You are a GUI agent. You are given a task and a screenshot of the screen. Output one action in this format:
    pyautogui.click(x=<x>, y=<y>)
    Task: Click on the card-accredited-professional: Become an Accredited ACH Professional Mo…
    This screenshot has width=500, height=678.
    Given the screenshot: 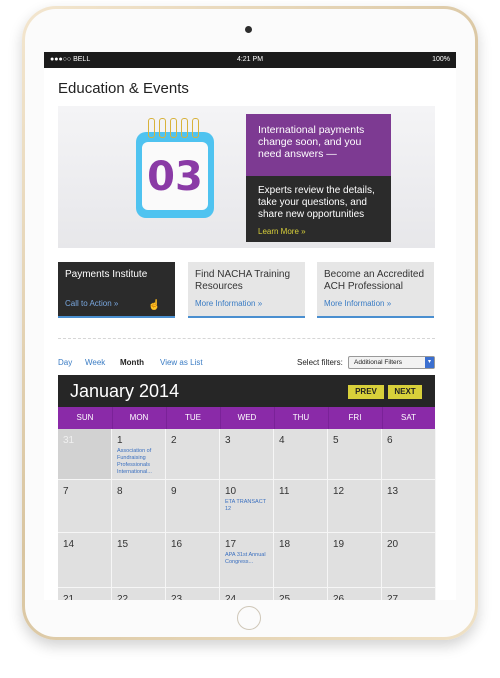 What is the action you would take?
    pyautogui.click(x=375, y=290)
    